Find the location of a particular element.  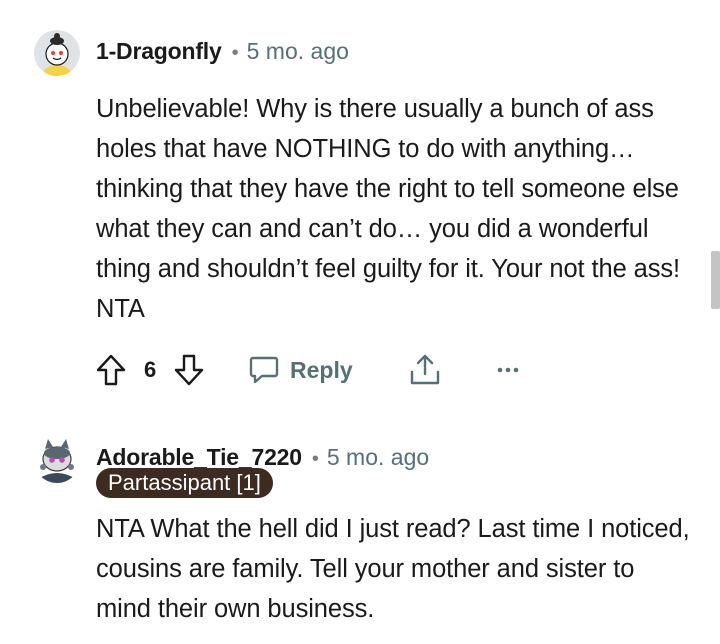

reply-label: Reply is located at coordinates (321, 369).